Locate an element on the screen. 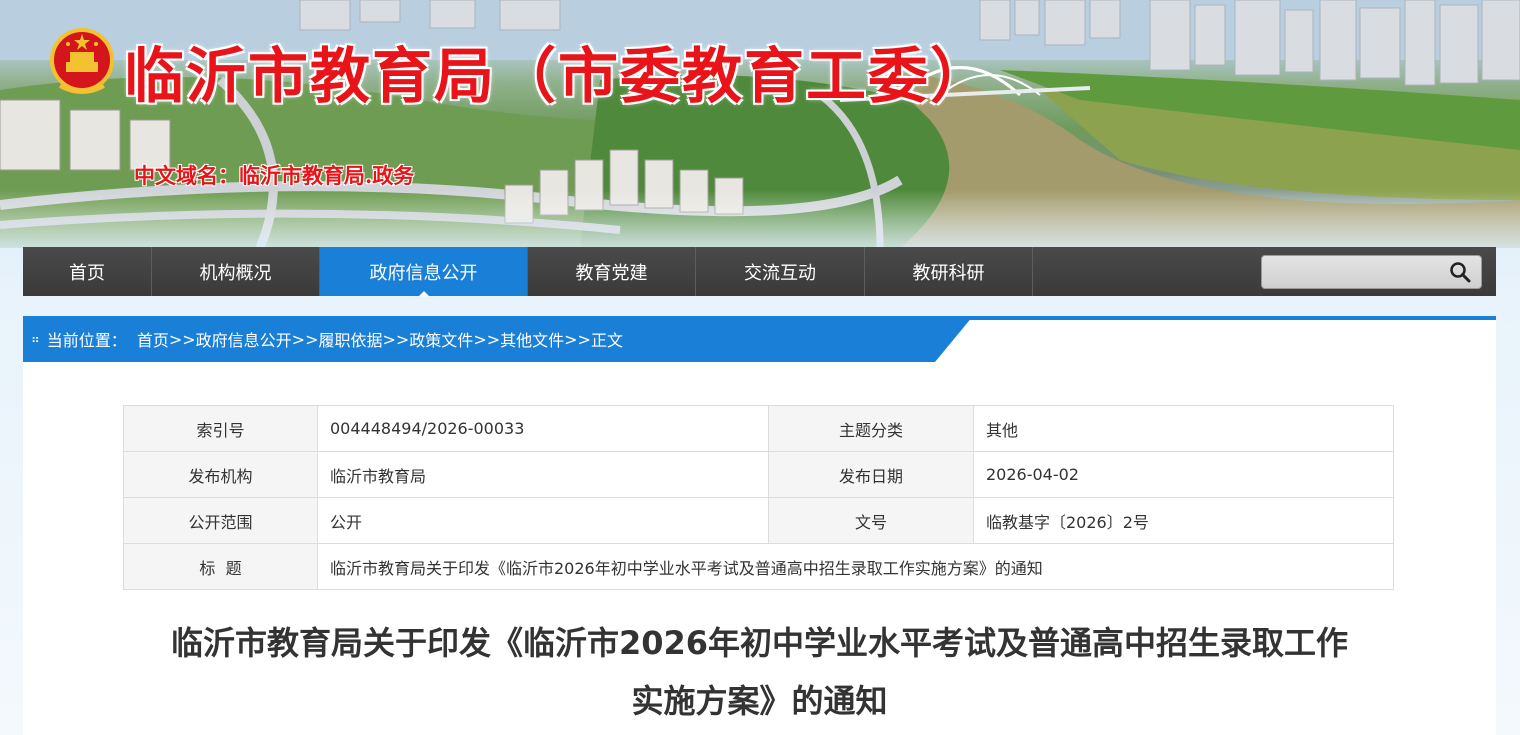  nav-research: 教研科研 is located at coordinates (949, 271).